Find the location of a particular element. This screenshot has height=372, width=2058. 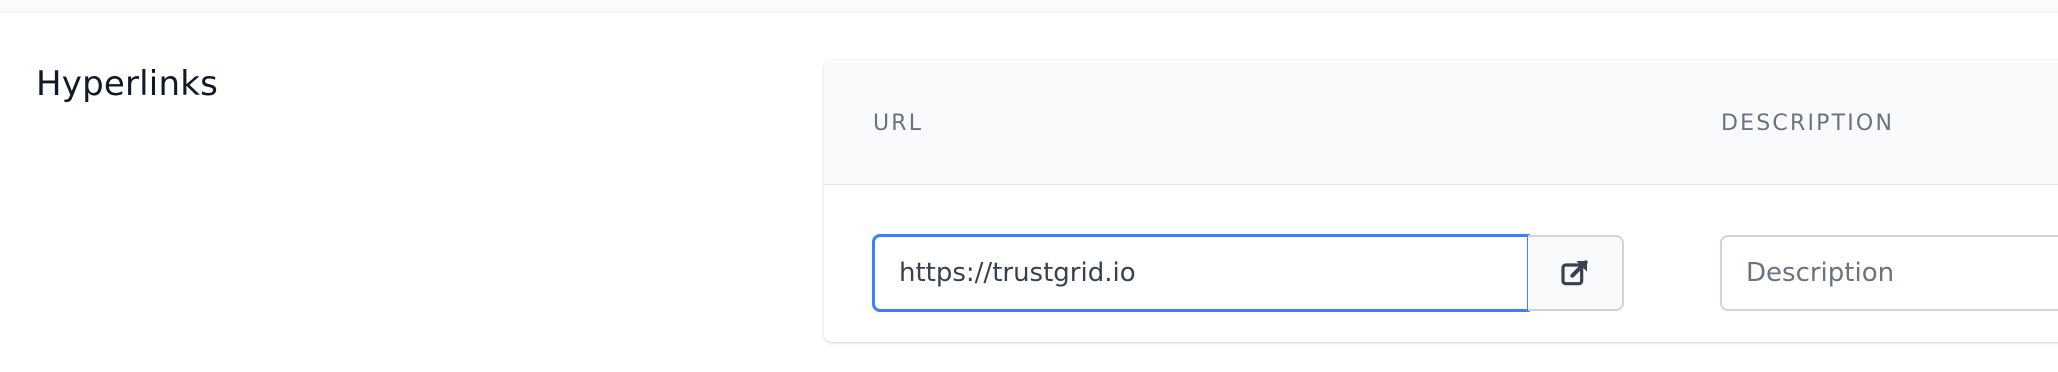

open-link-button is located at coordinates (1576, 273).